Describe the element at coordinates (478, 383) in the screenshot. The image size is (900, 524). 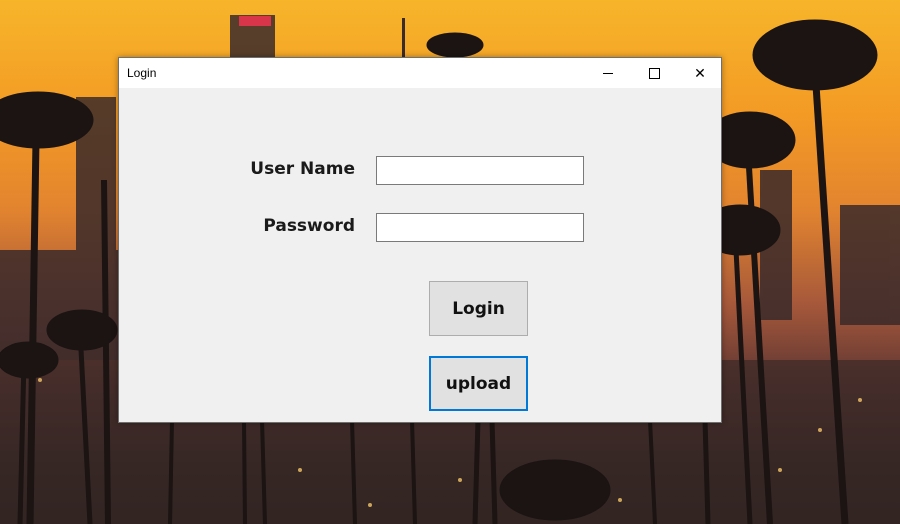
I see `upload-button: upload` at that location.